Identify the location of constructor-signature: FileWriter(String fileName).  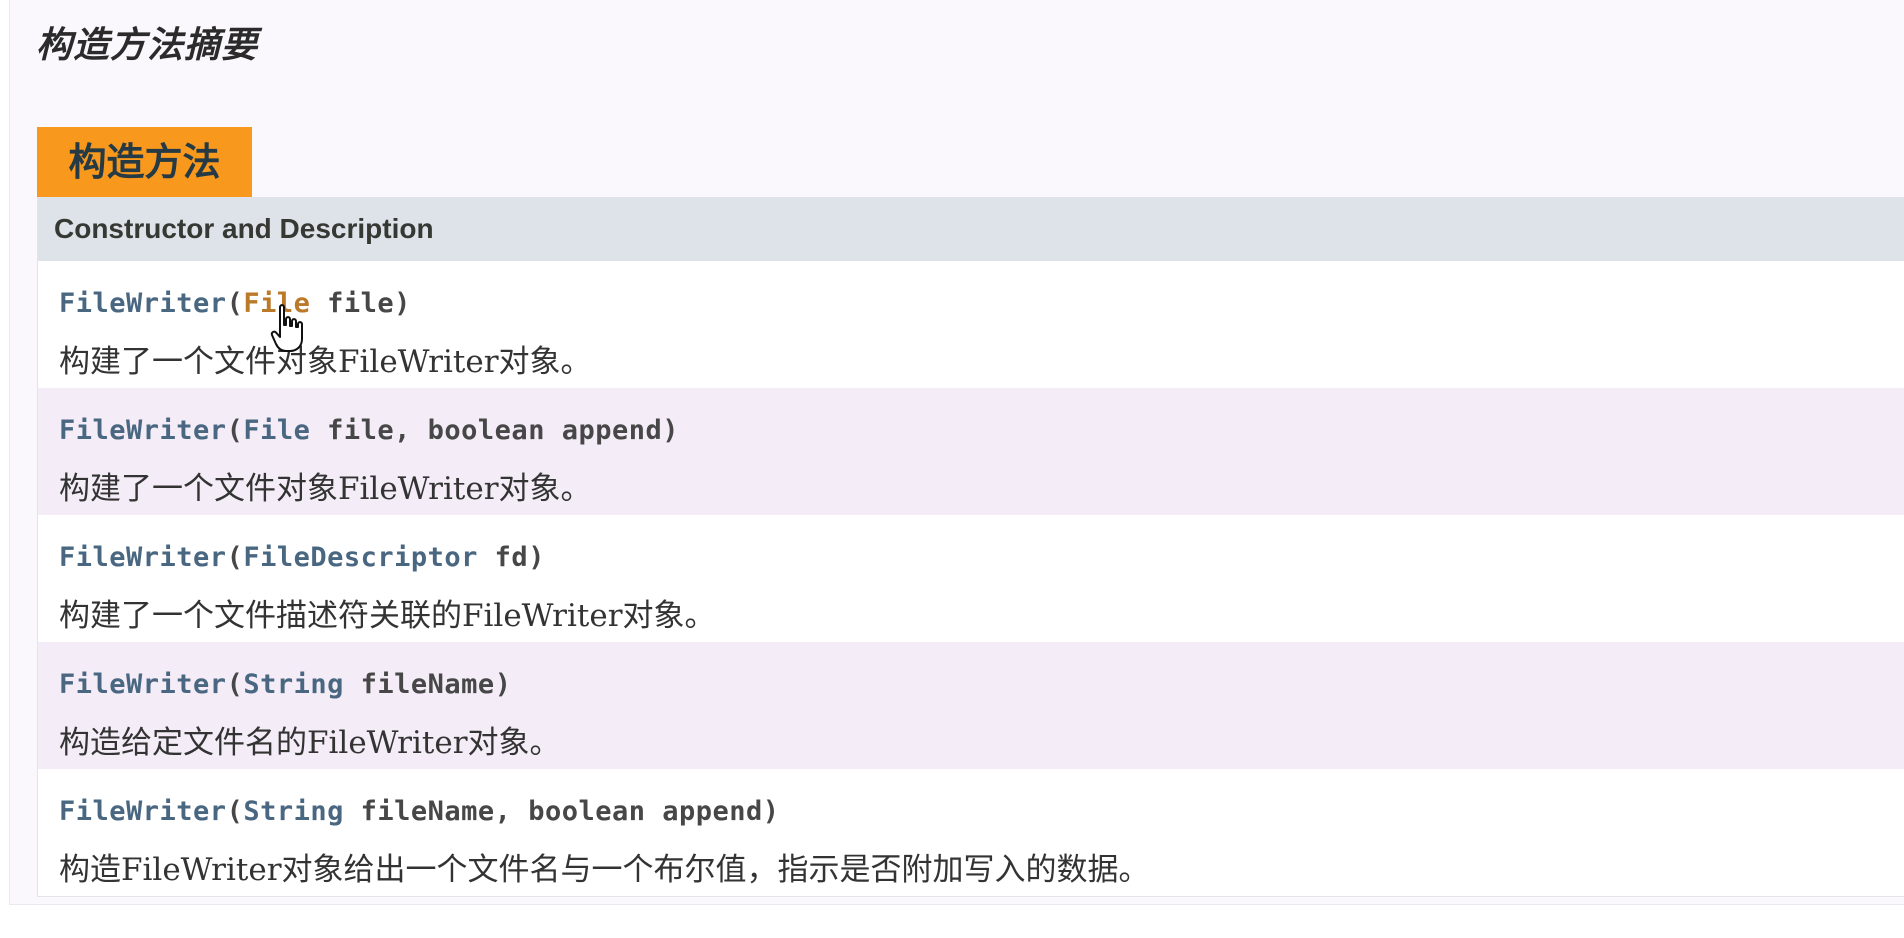
(285, 684).